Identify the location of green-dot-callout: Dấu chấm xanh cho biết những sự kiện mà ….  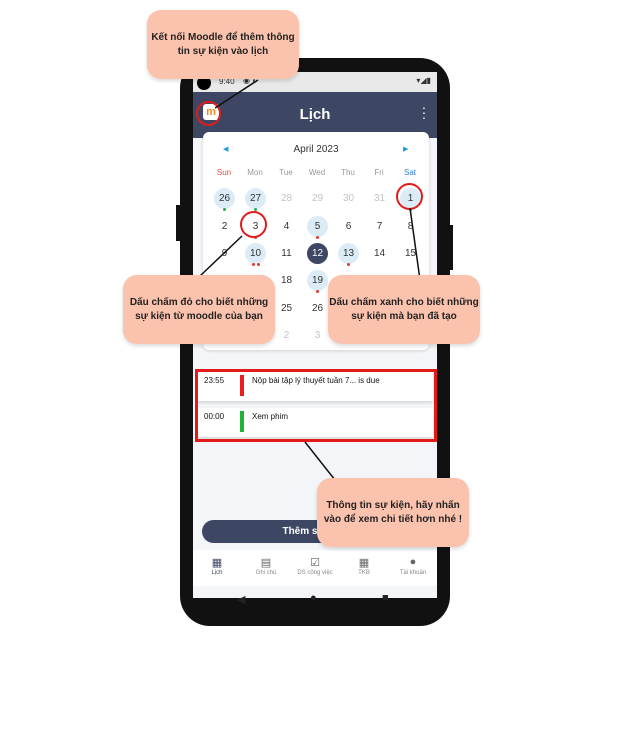
(404, 309).